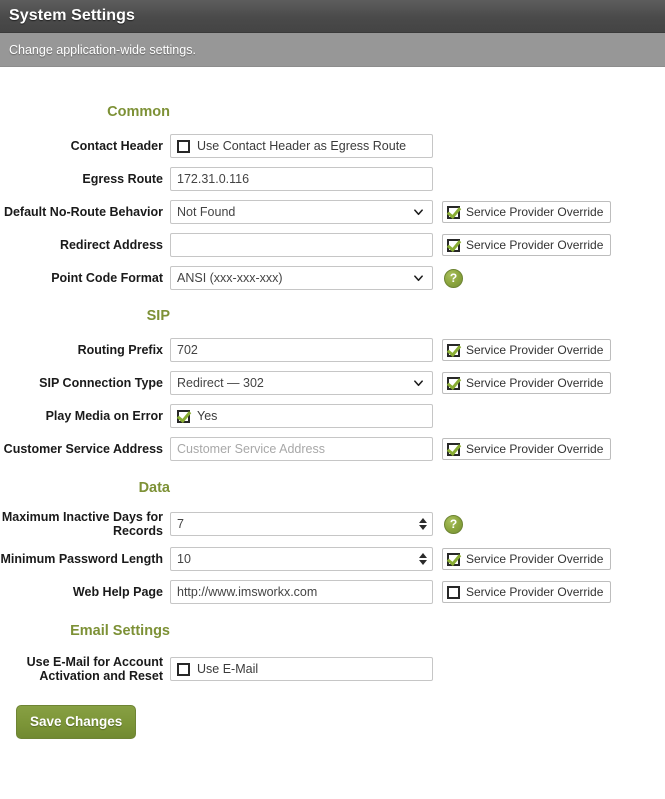 Image resolution: width=665 pixels, height=799 pixels. What do you see at coordinates (301, 524) in the screenshot?
I see `input-maximum-inactive-days: 7` at bounding box center [301, 524].